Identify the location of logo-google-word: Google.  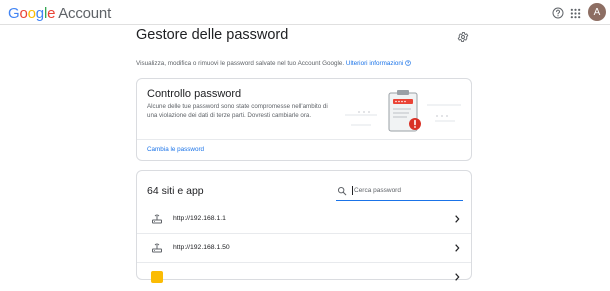
(32, 13).